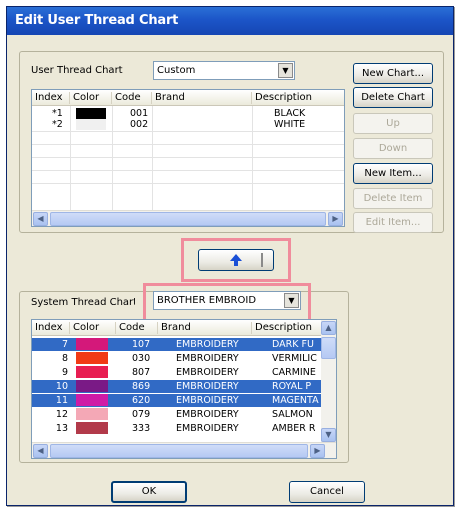 Image resolution: width=459 pixels, height=510 pixels. What do you see at coordinates (393, 123) in the screenshot?
I see `up-button: Up` at bounding box center [393, 123].